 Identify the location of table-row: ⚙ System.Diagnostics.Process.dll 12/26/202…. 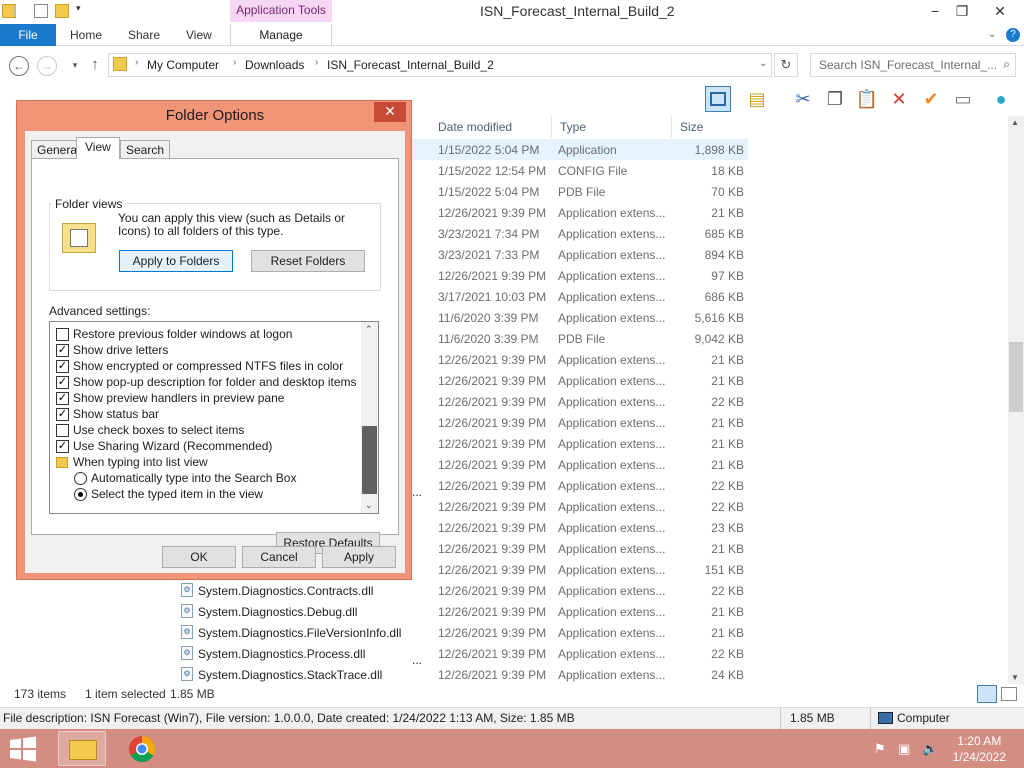
(459, 653).